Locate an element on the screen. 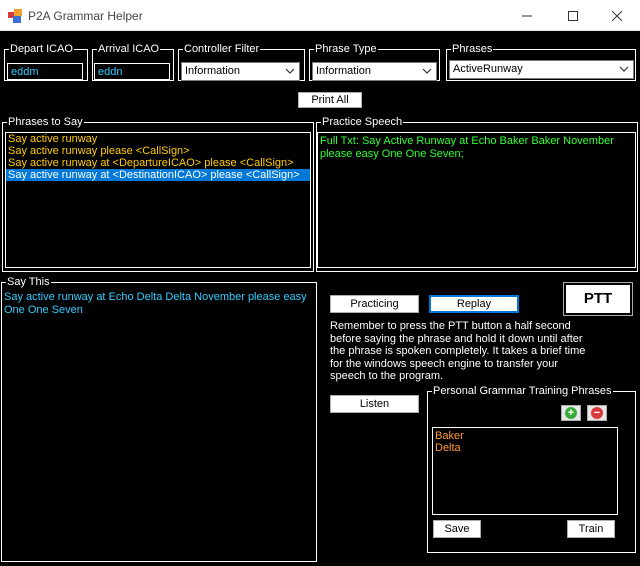  list-item: Say active runway please <CallSign> is located at coordinates (158, 151).